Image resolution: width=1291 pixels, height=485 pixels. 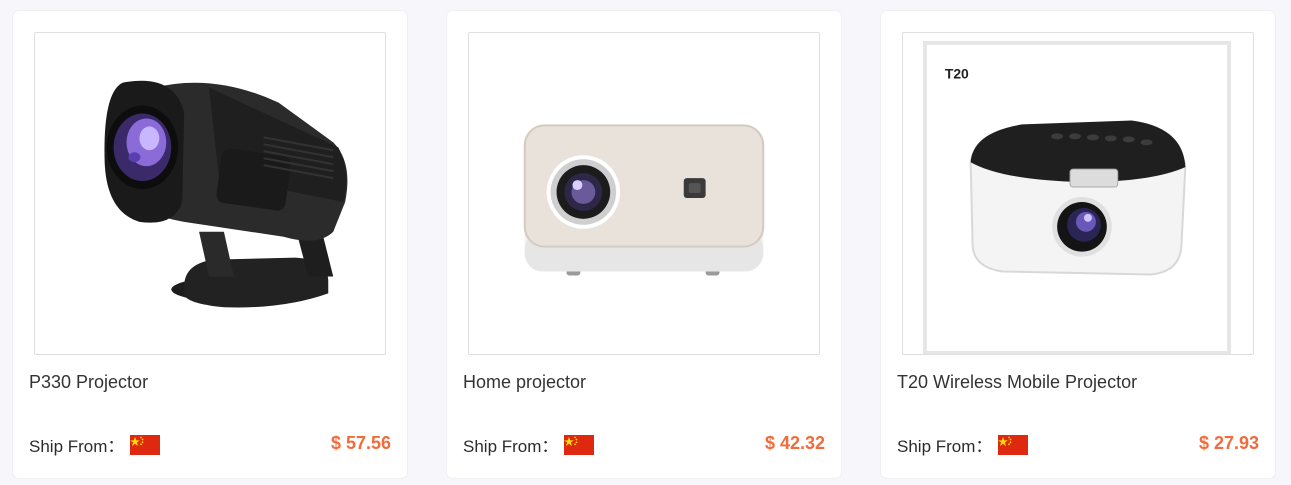 What do you see at coordinates (957, 74) in the screenshot?
I see `image-label-text: T20` at bounding box center [957, 74].